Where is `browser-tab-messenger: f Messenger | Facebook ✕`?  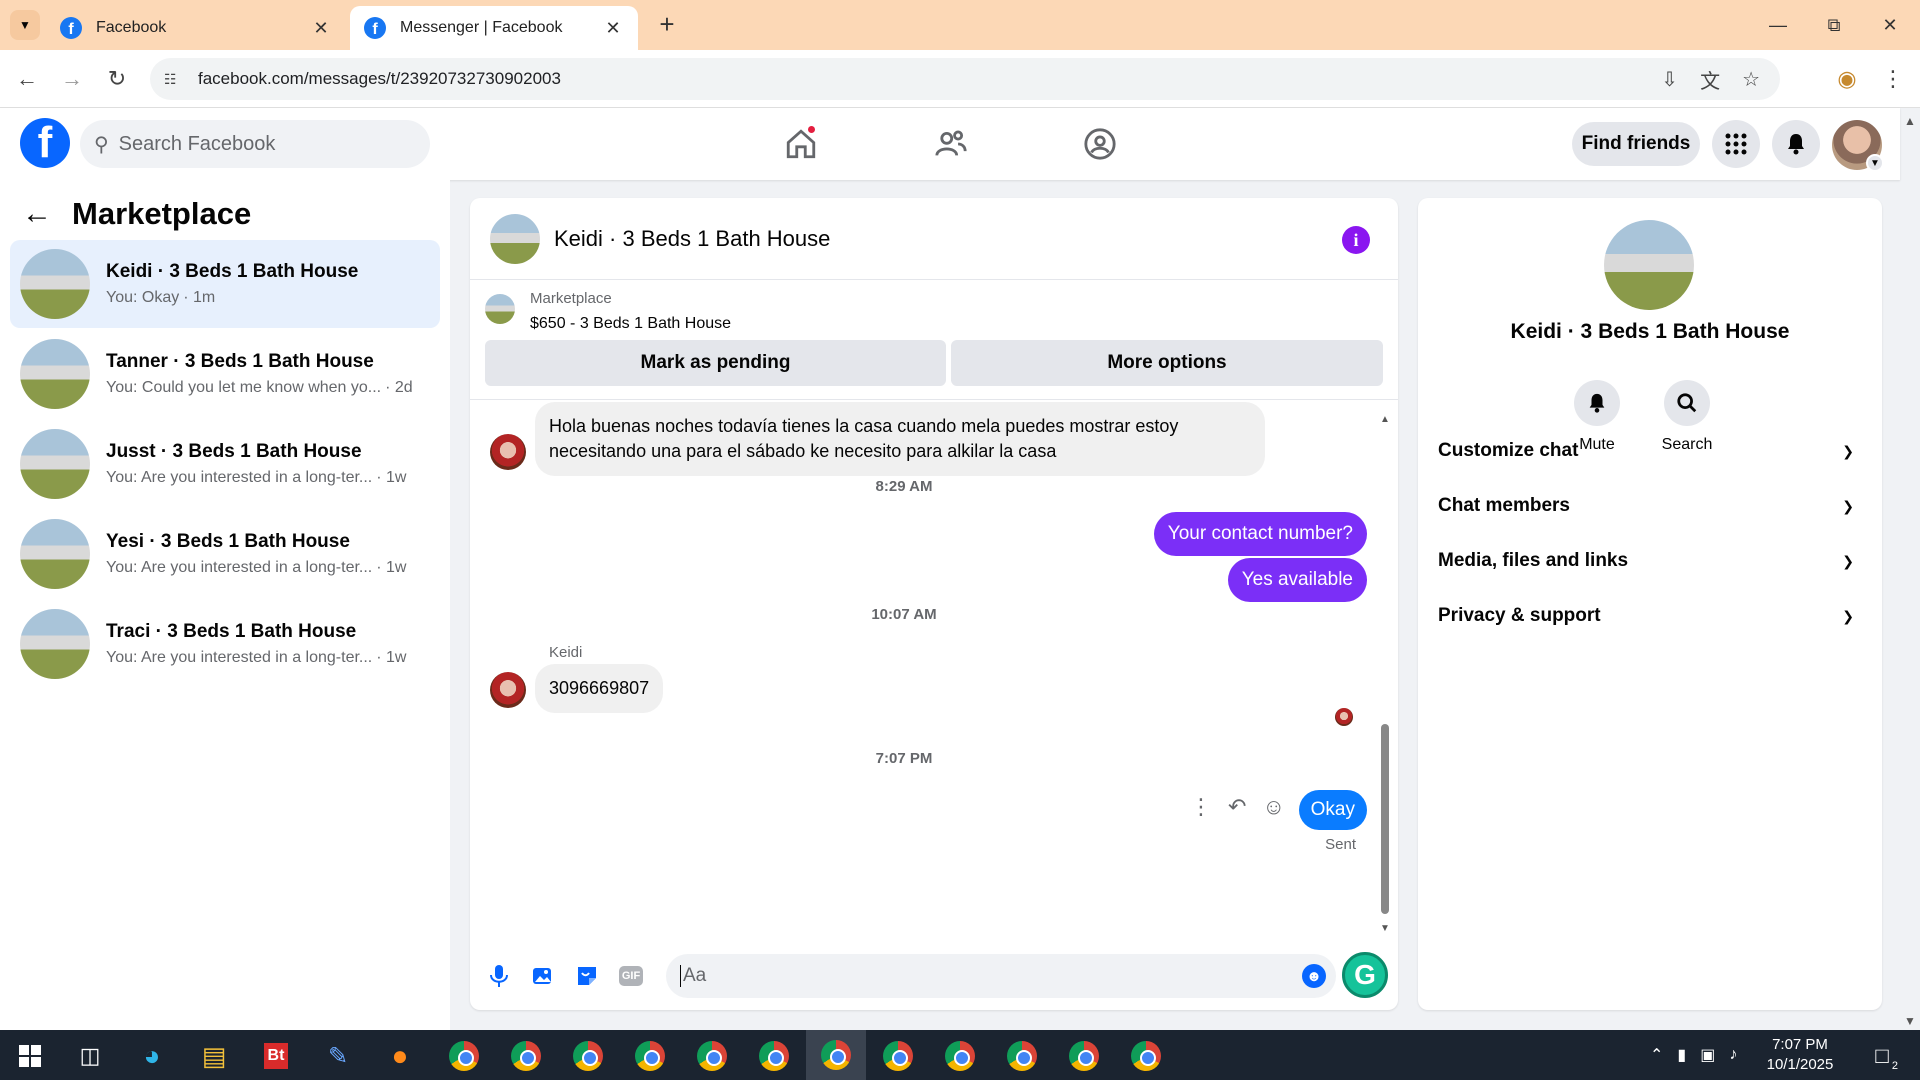 browser-tab-messenger: f Messenger | Facebook ✕ is located at coordinates (494, 28).